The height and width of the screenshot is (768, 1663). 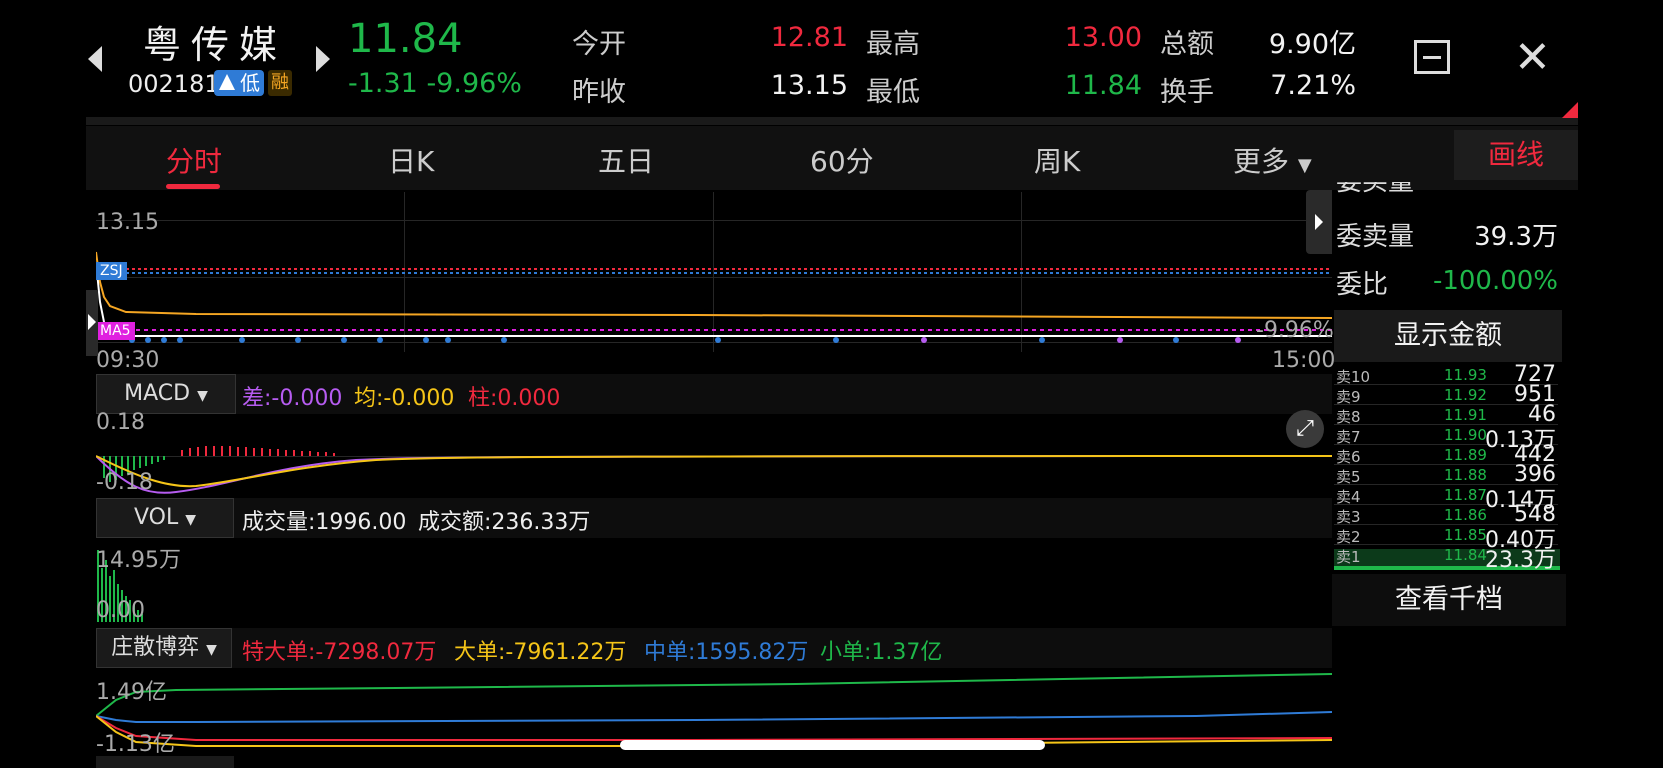 I want to click on prev-close-label: 昨收, so click(x=599, y=92).